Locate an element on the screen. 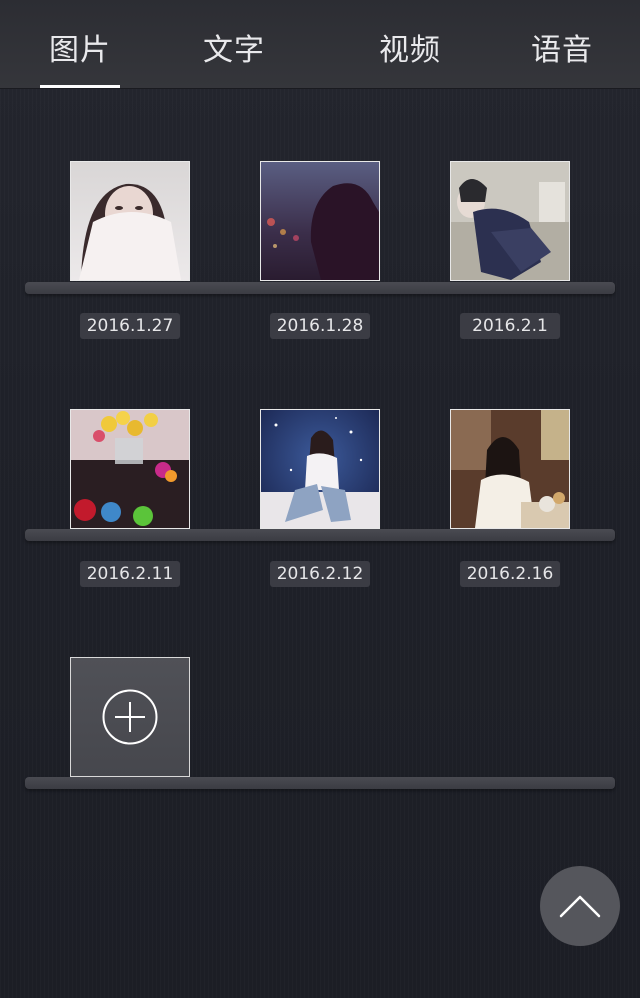 This screenshot has height=998, width=640. tab-text: 文字 is located at coordinates (234, 44).